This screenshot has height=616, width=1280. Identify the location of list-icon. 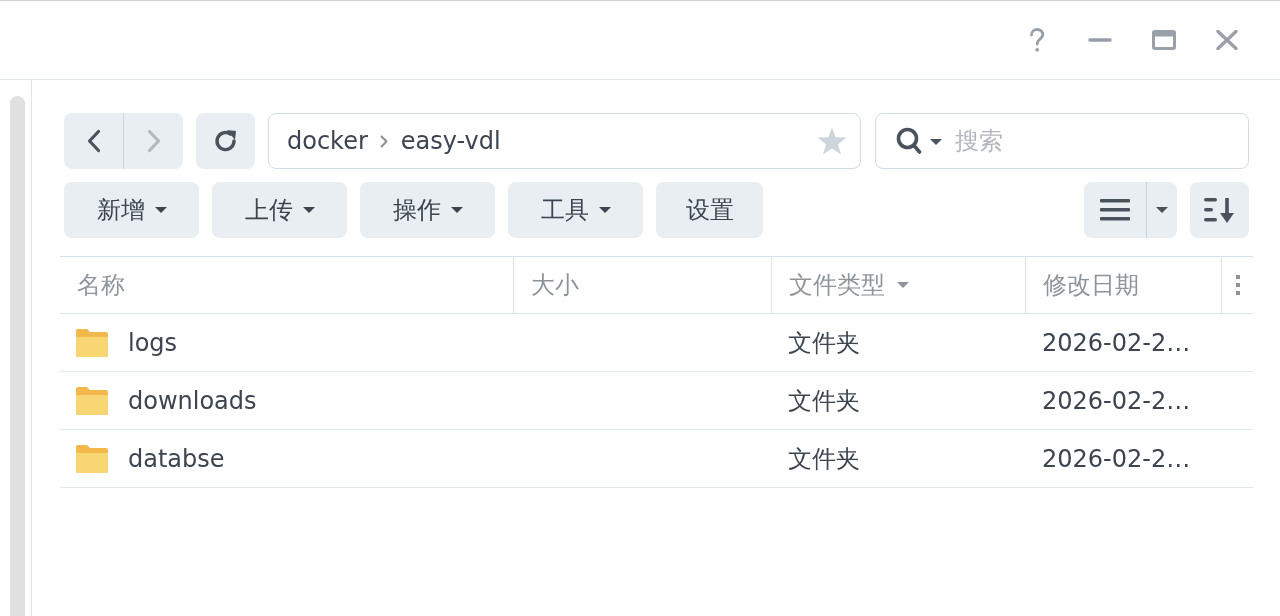
(1115, 210).